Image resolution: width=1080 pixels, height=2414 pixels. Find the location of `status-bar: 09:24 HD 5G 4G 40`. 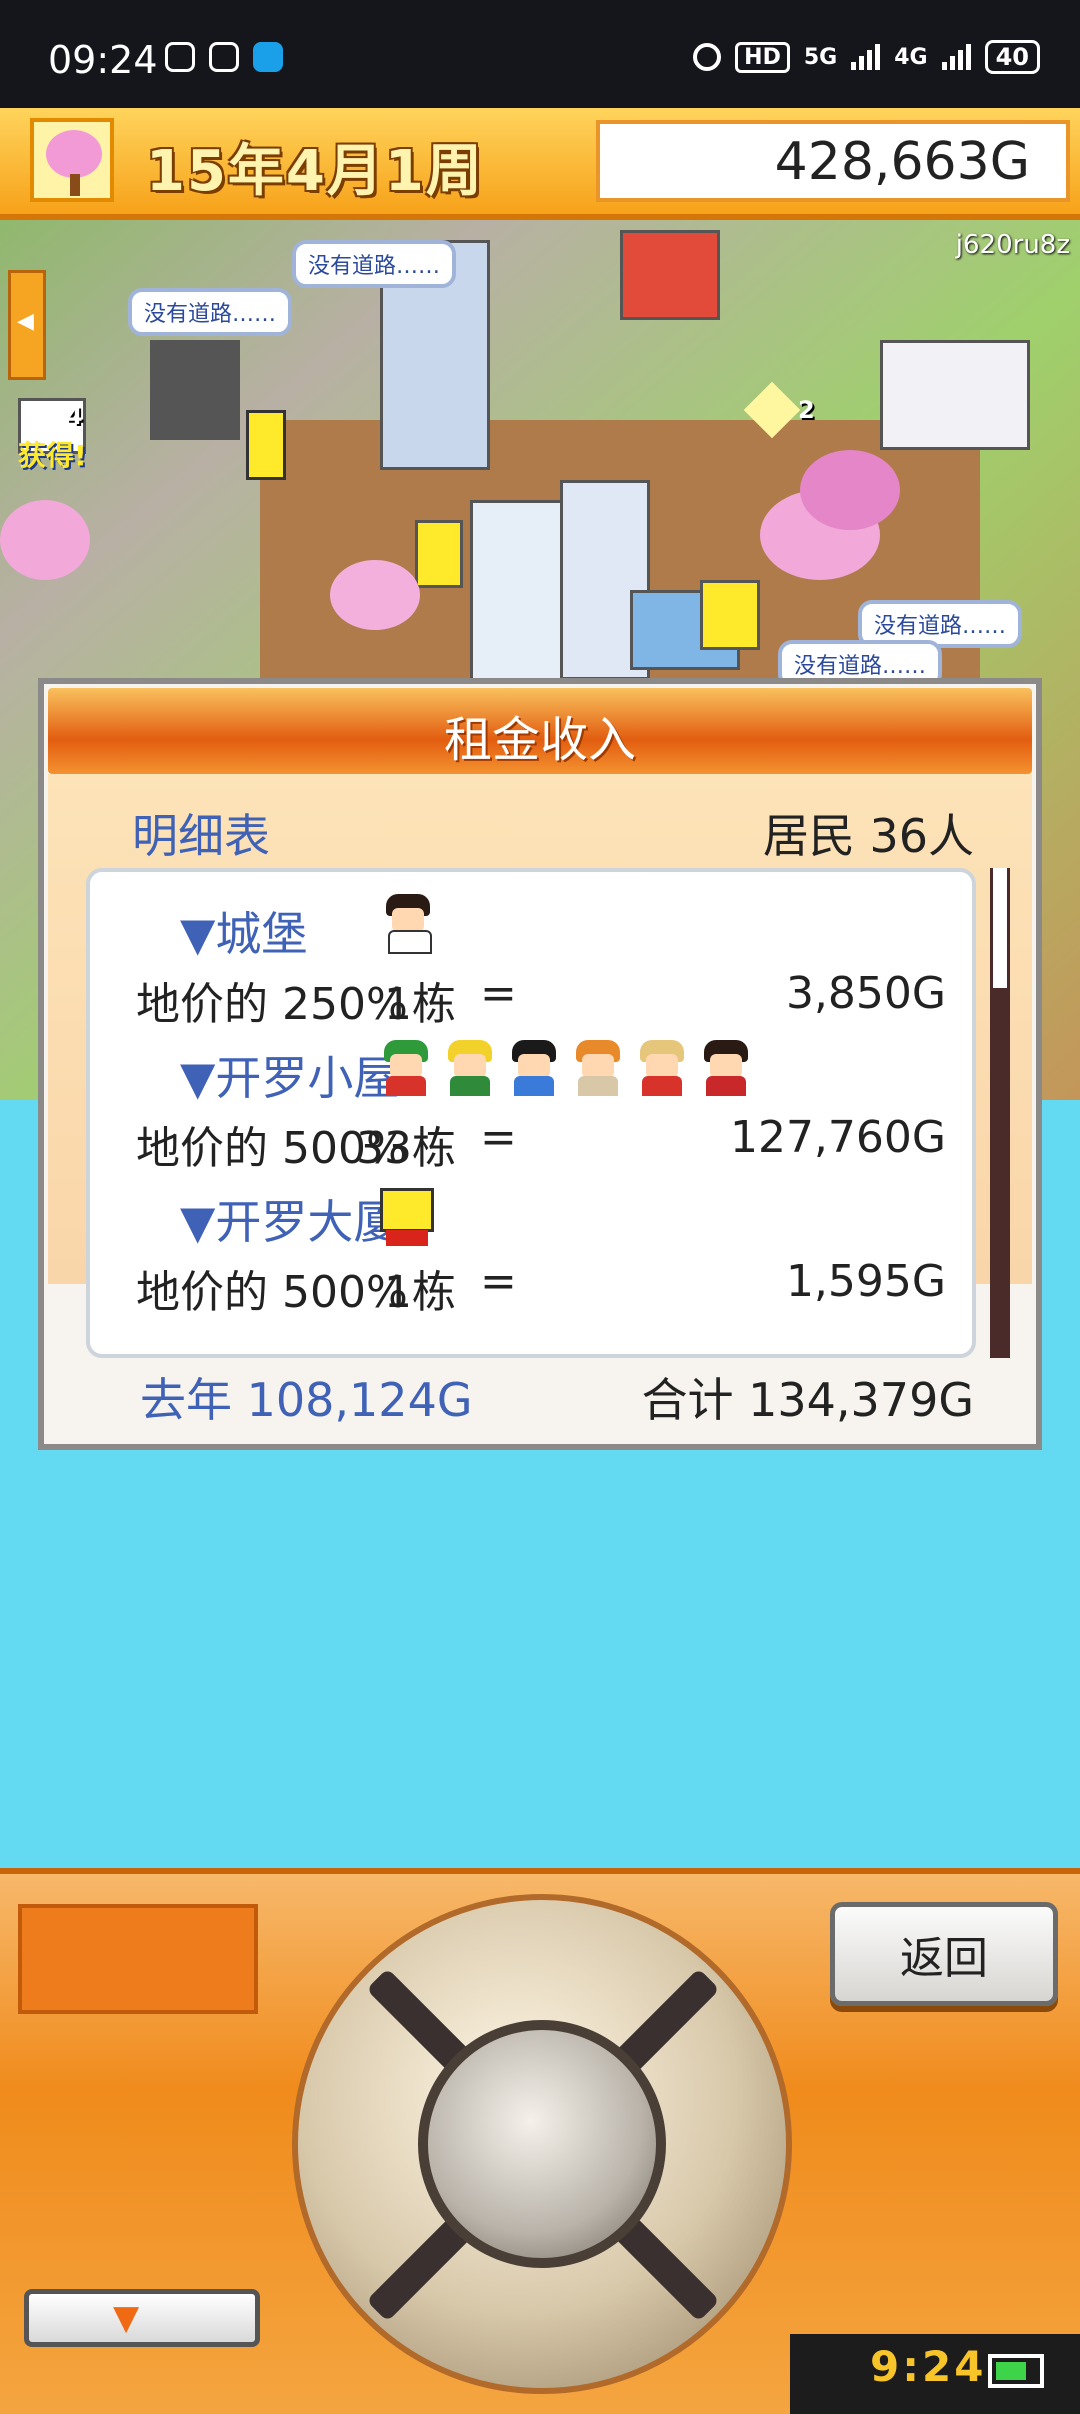

status-bar: 09:24 HD 5G 4G 40 is located at coordinates (540, 54).